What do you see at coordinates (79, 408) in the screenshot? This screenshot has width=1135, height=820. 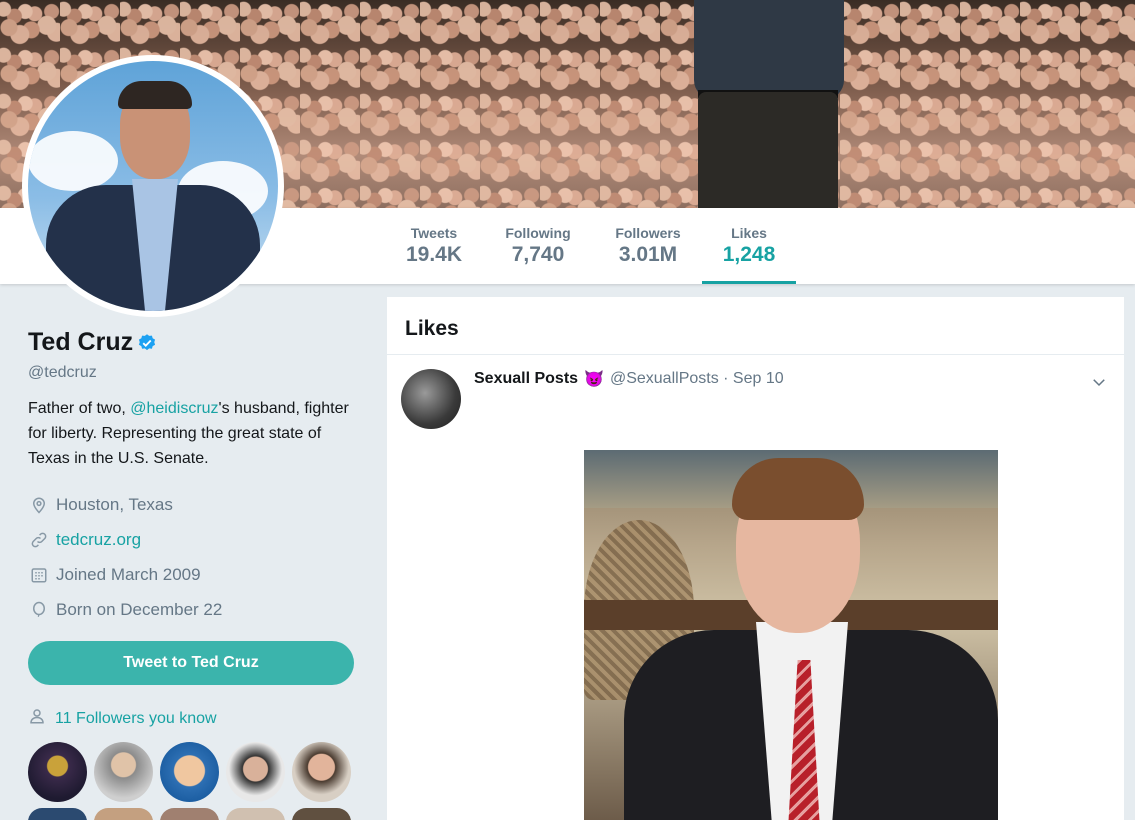 I see `bio-text: Father of two,` at bounding box center [79, 408].